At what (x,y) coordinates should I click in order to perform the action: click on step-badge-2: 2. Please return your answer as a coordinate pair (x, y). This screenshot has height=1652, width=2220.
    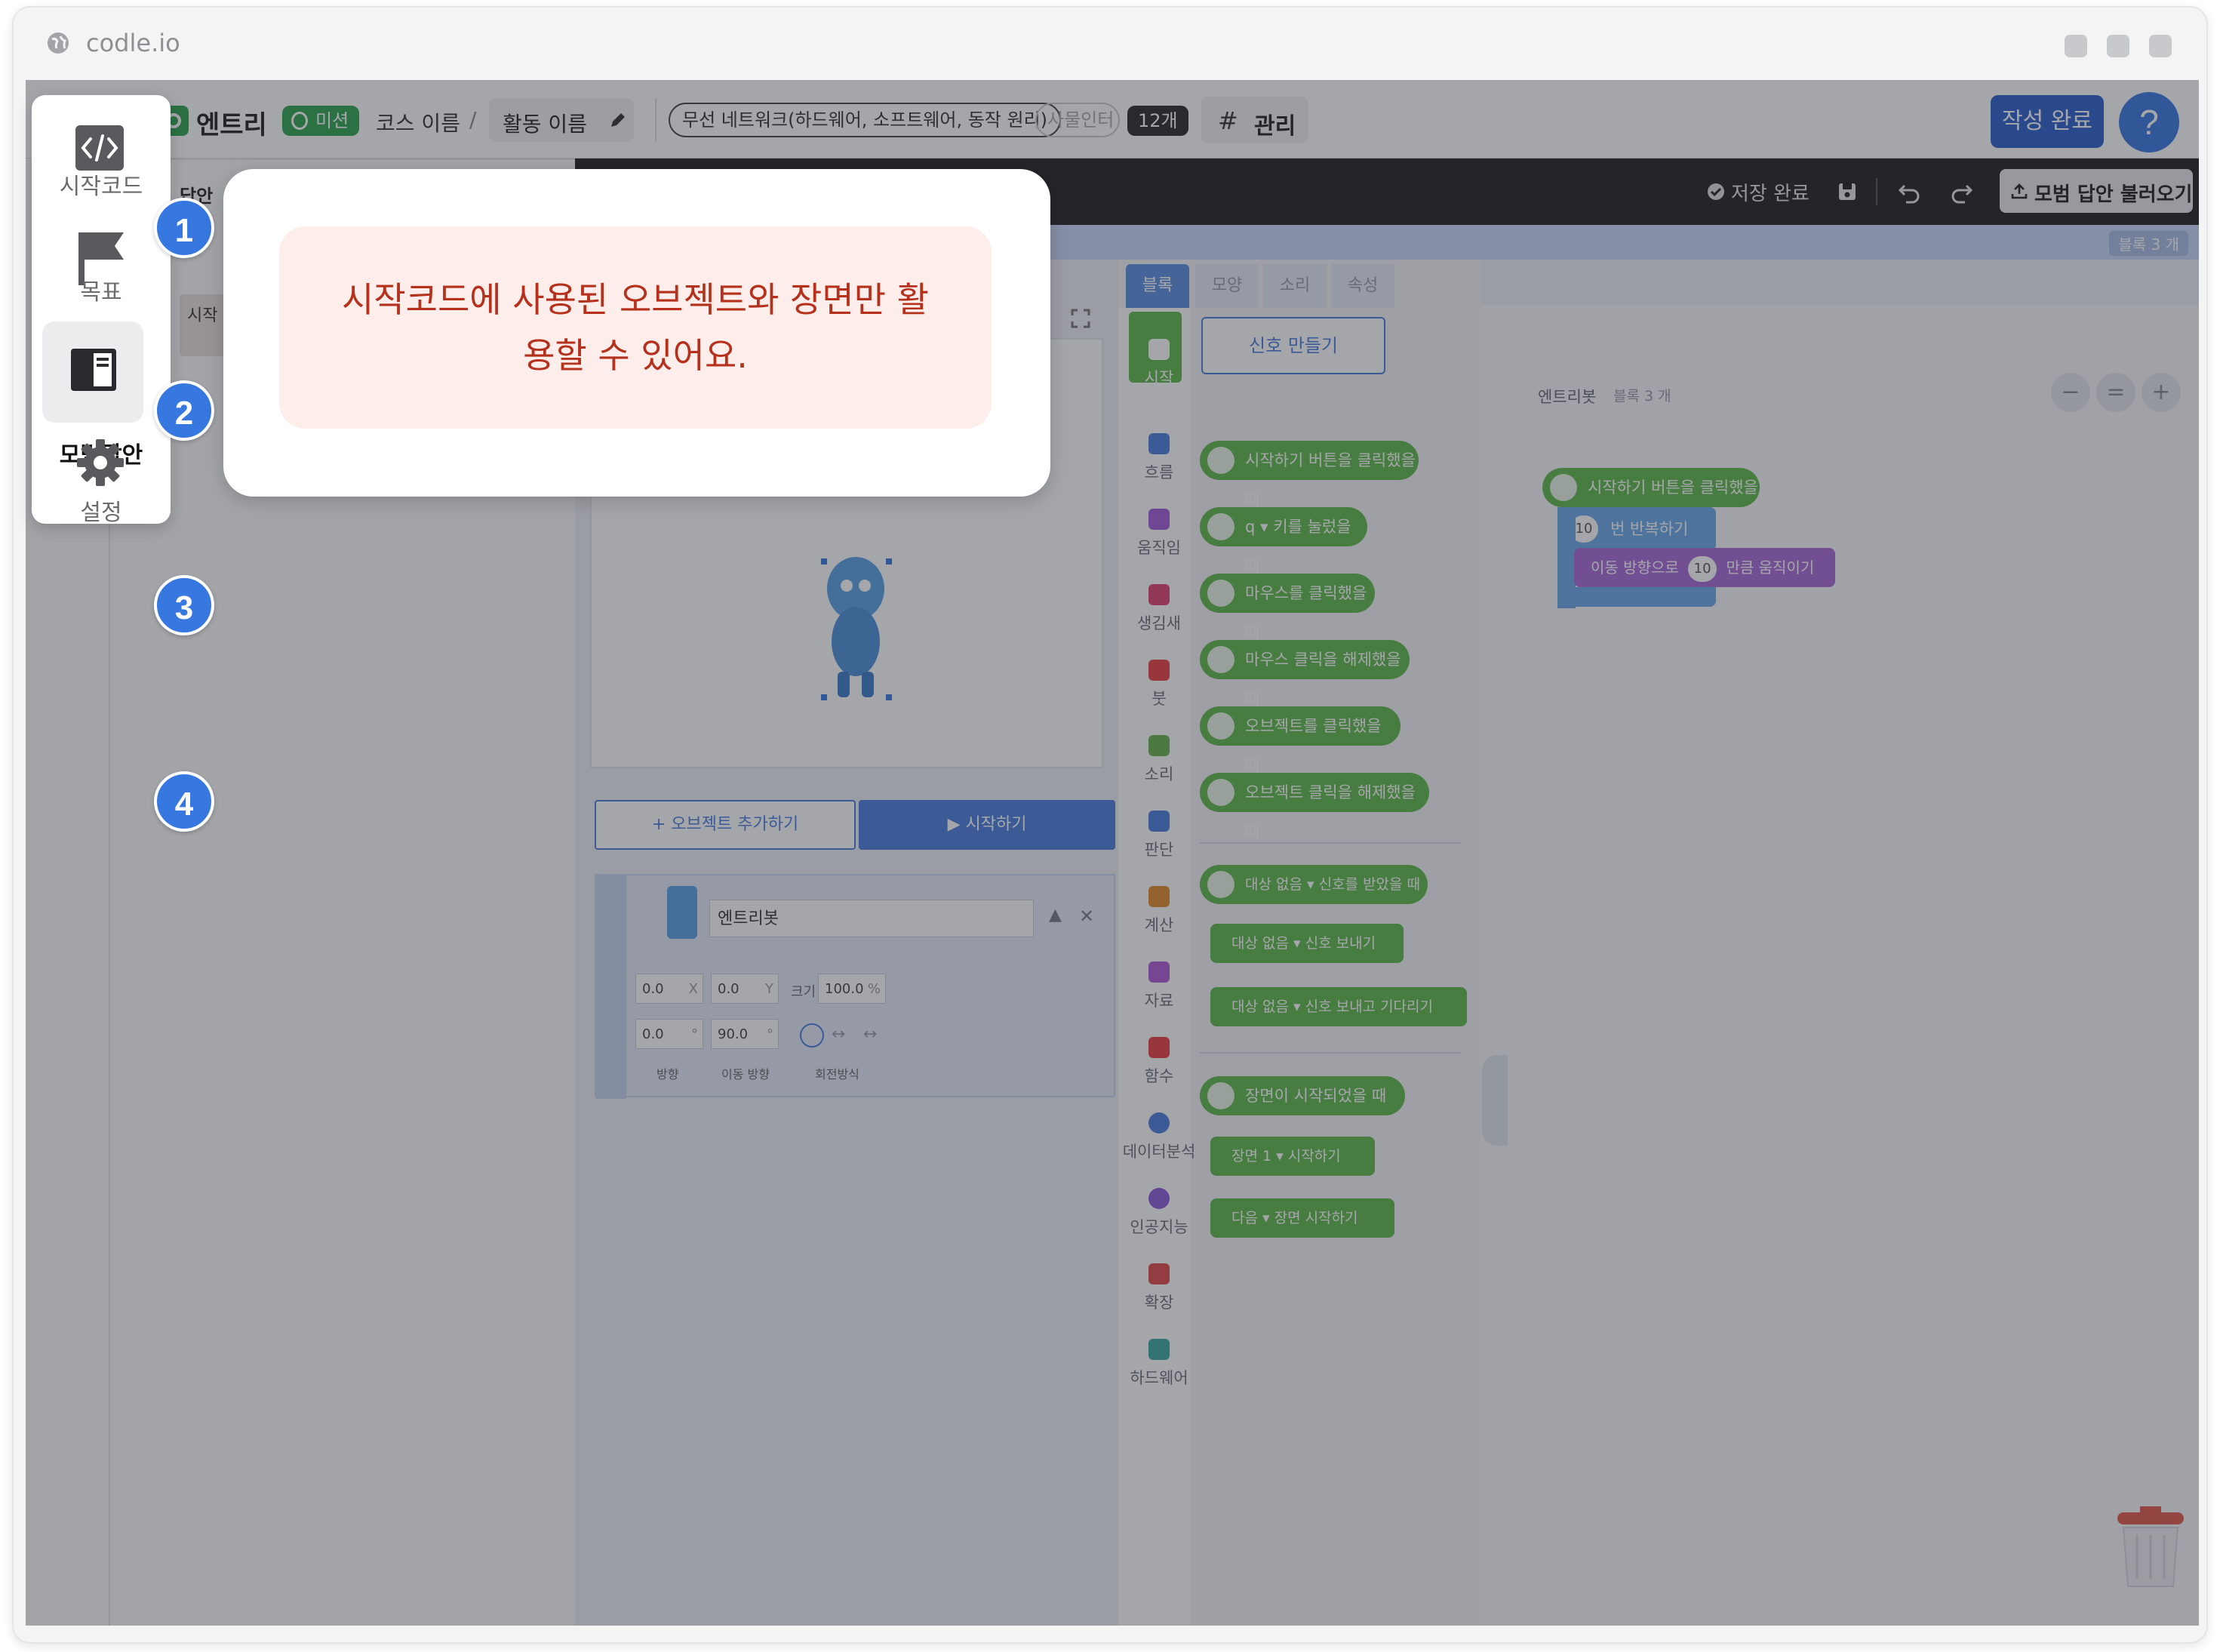
    Looking at the image, I should click on (184, 410).